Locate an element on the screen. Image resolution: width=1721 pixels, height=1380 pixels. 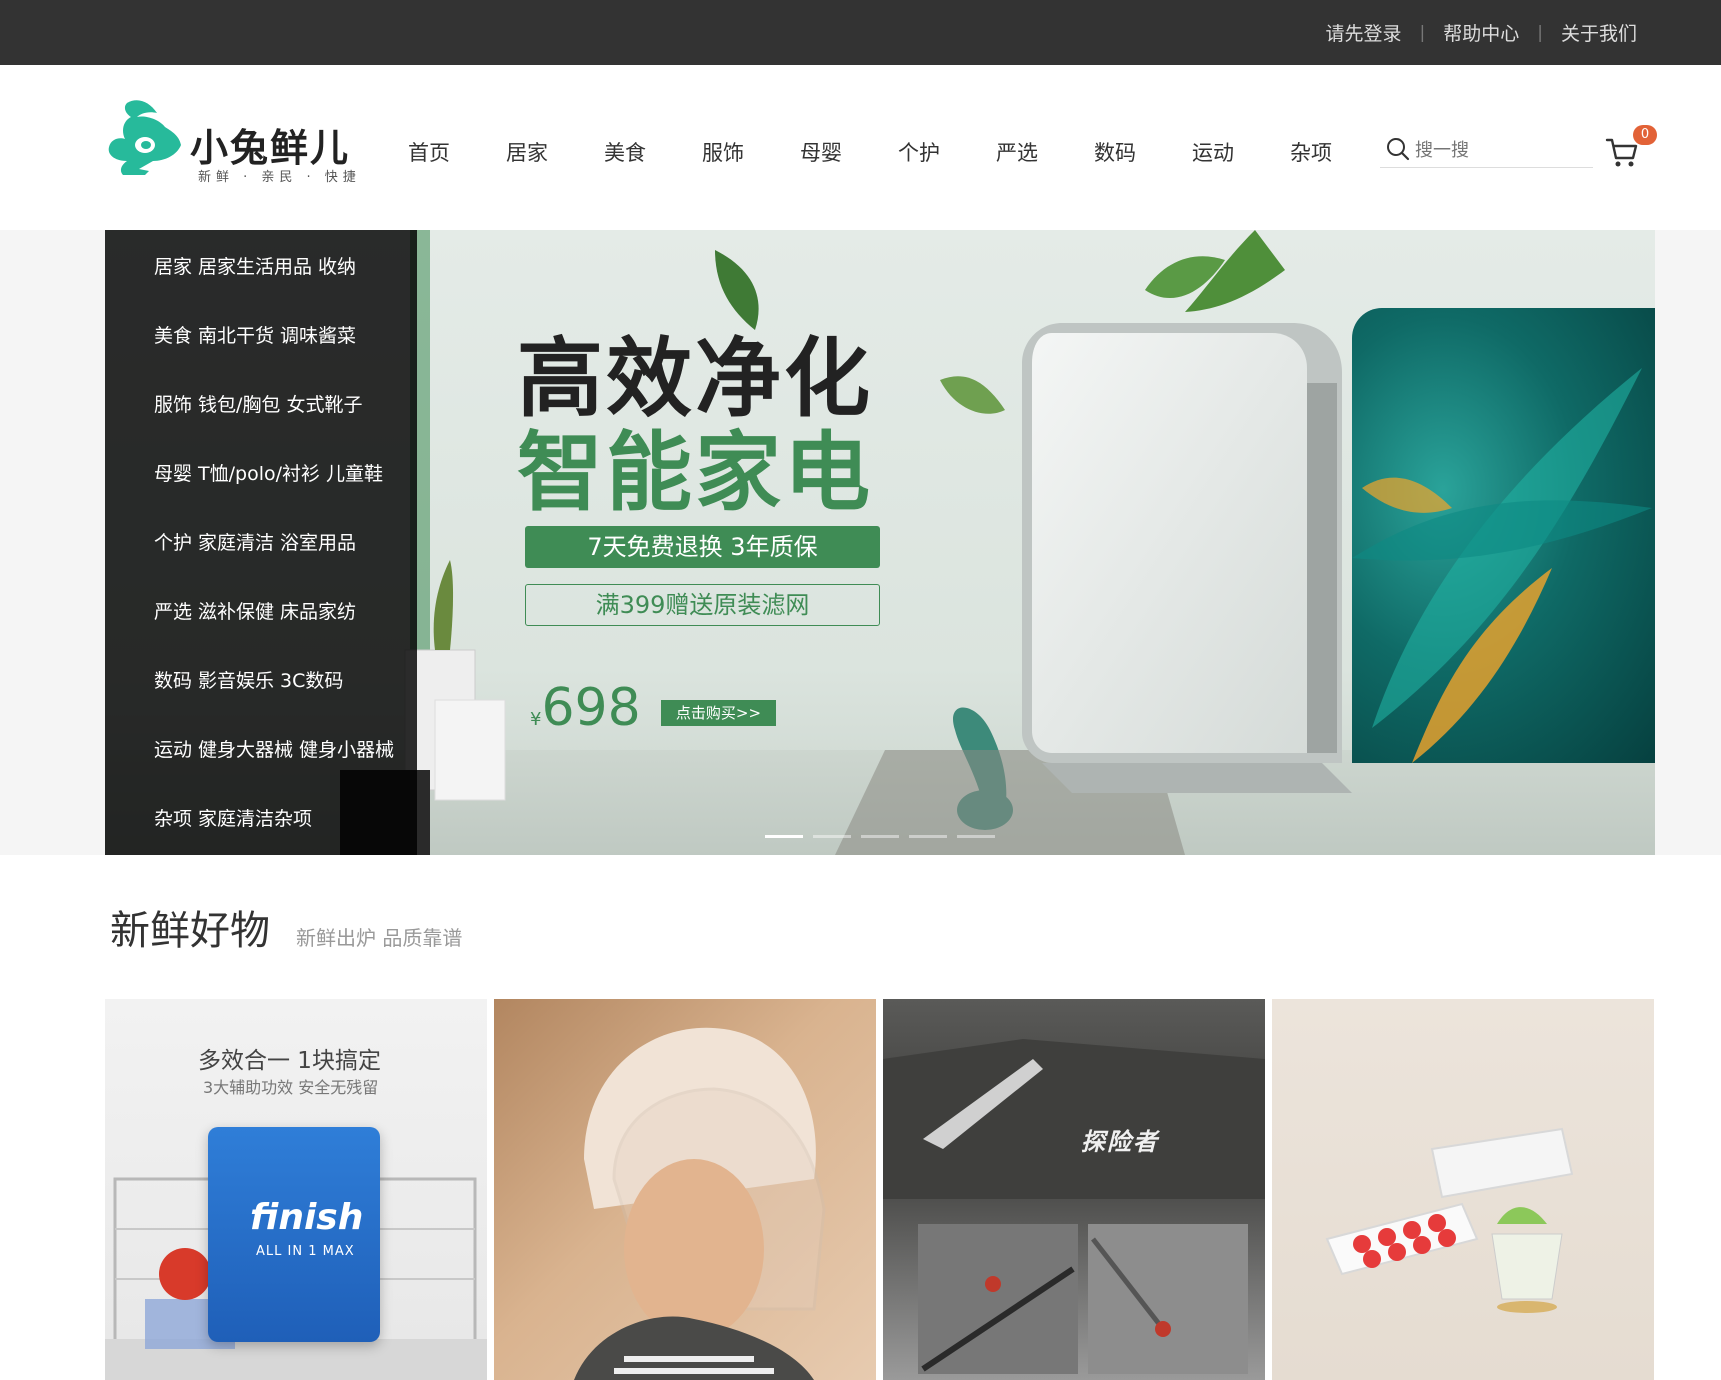
air-purifier-image is located at coordinates (1187, 558).